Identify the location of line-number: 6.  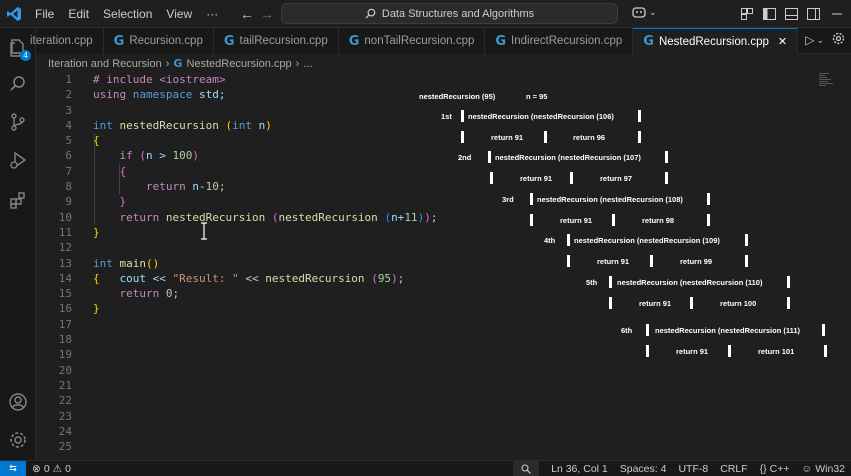
(68, 156).